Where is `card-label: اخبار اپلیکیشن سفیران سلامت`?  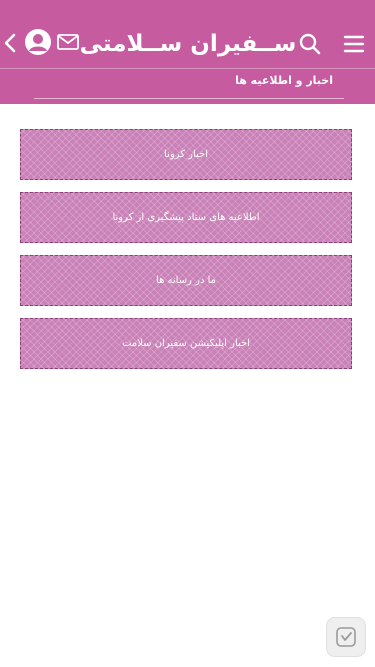 card-label: اخبار اپلیکیشن سفیران سلامت is located at coordinates (186, 343).